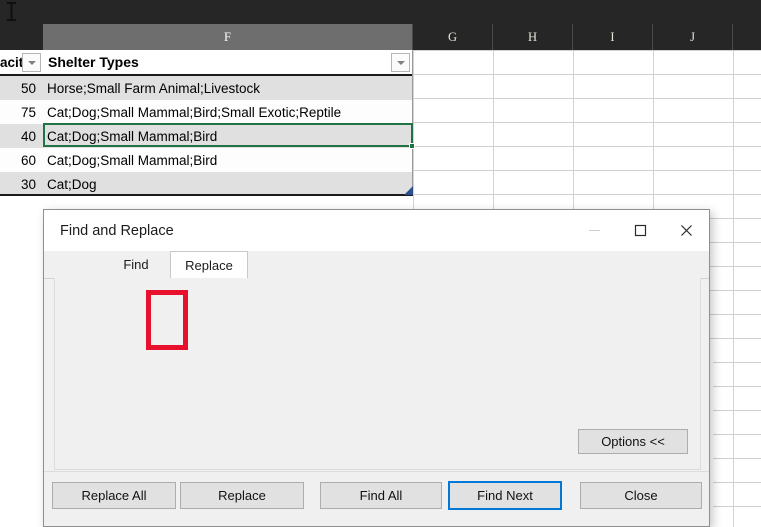 The height and width of the screenshot is (527, 761). Describe the element at coordinates (117, 230) in the screenshot. I see `dialog-title: Find and Replace` at that location.